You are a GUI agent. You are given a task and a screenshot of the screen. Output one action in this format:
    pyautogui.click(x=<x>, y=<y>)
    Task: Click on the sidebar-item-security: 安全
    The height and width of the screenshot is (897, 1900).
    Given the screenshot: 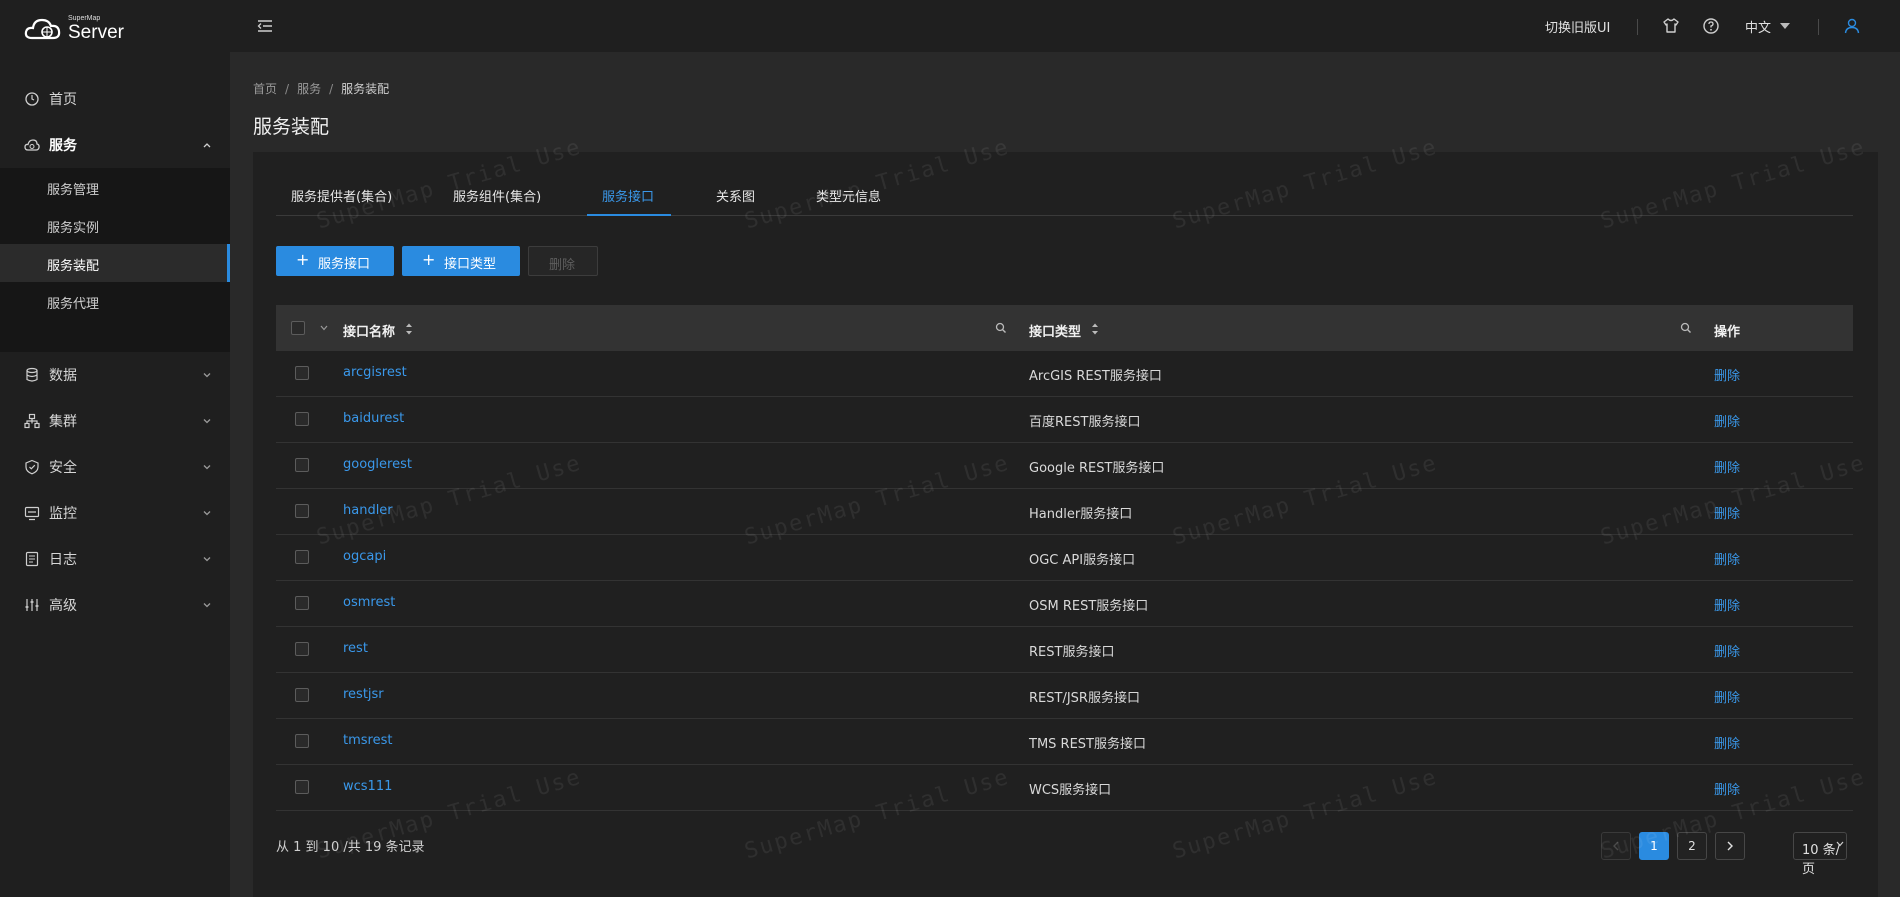 What is the action you would take?
    pyautogui.click(x=115, y=467)
    